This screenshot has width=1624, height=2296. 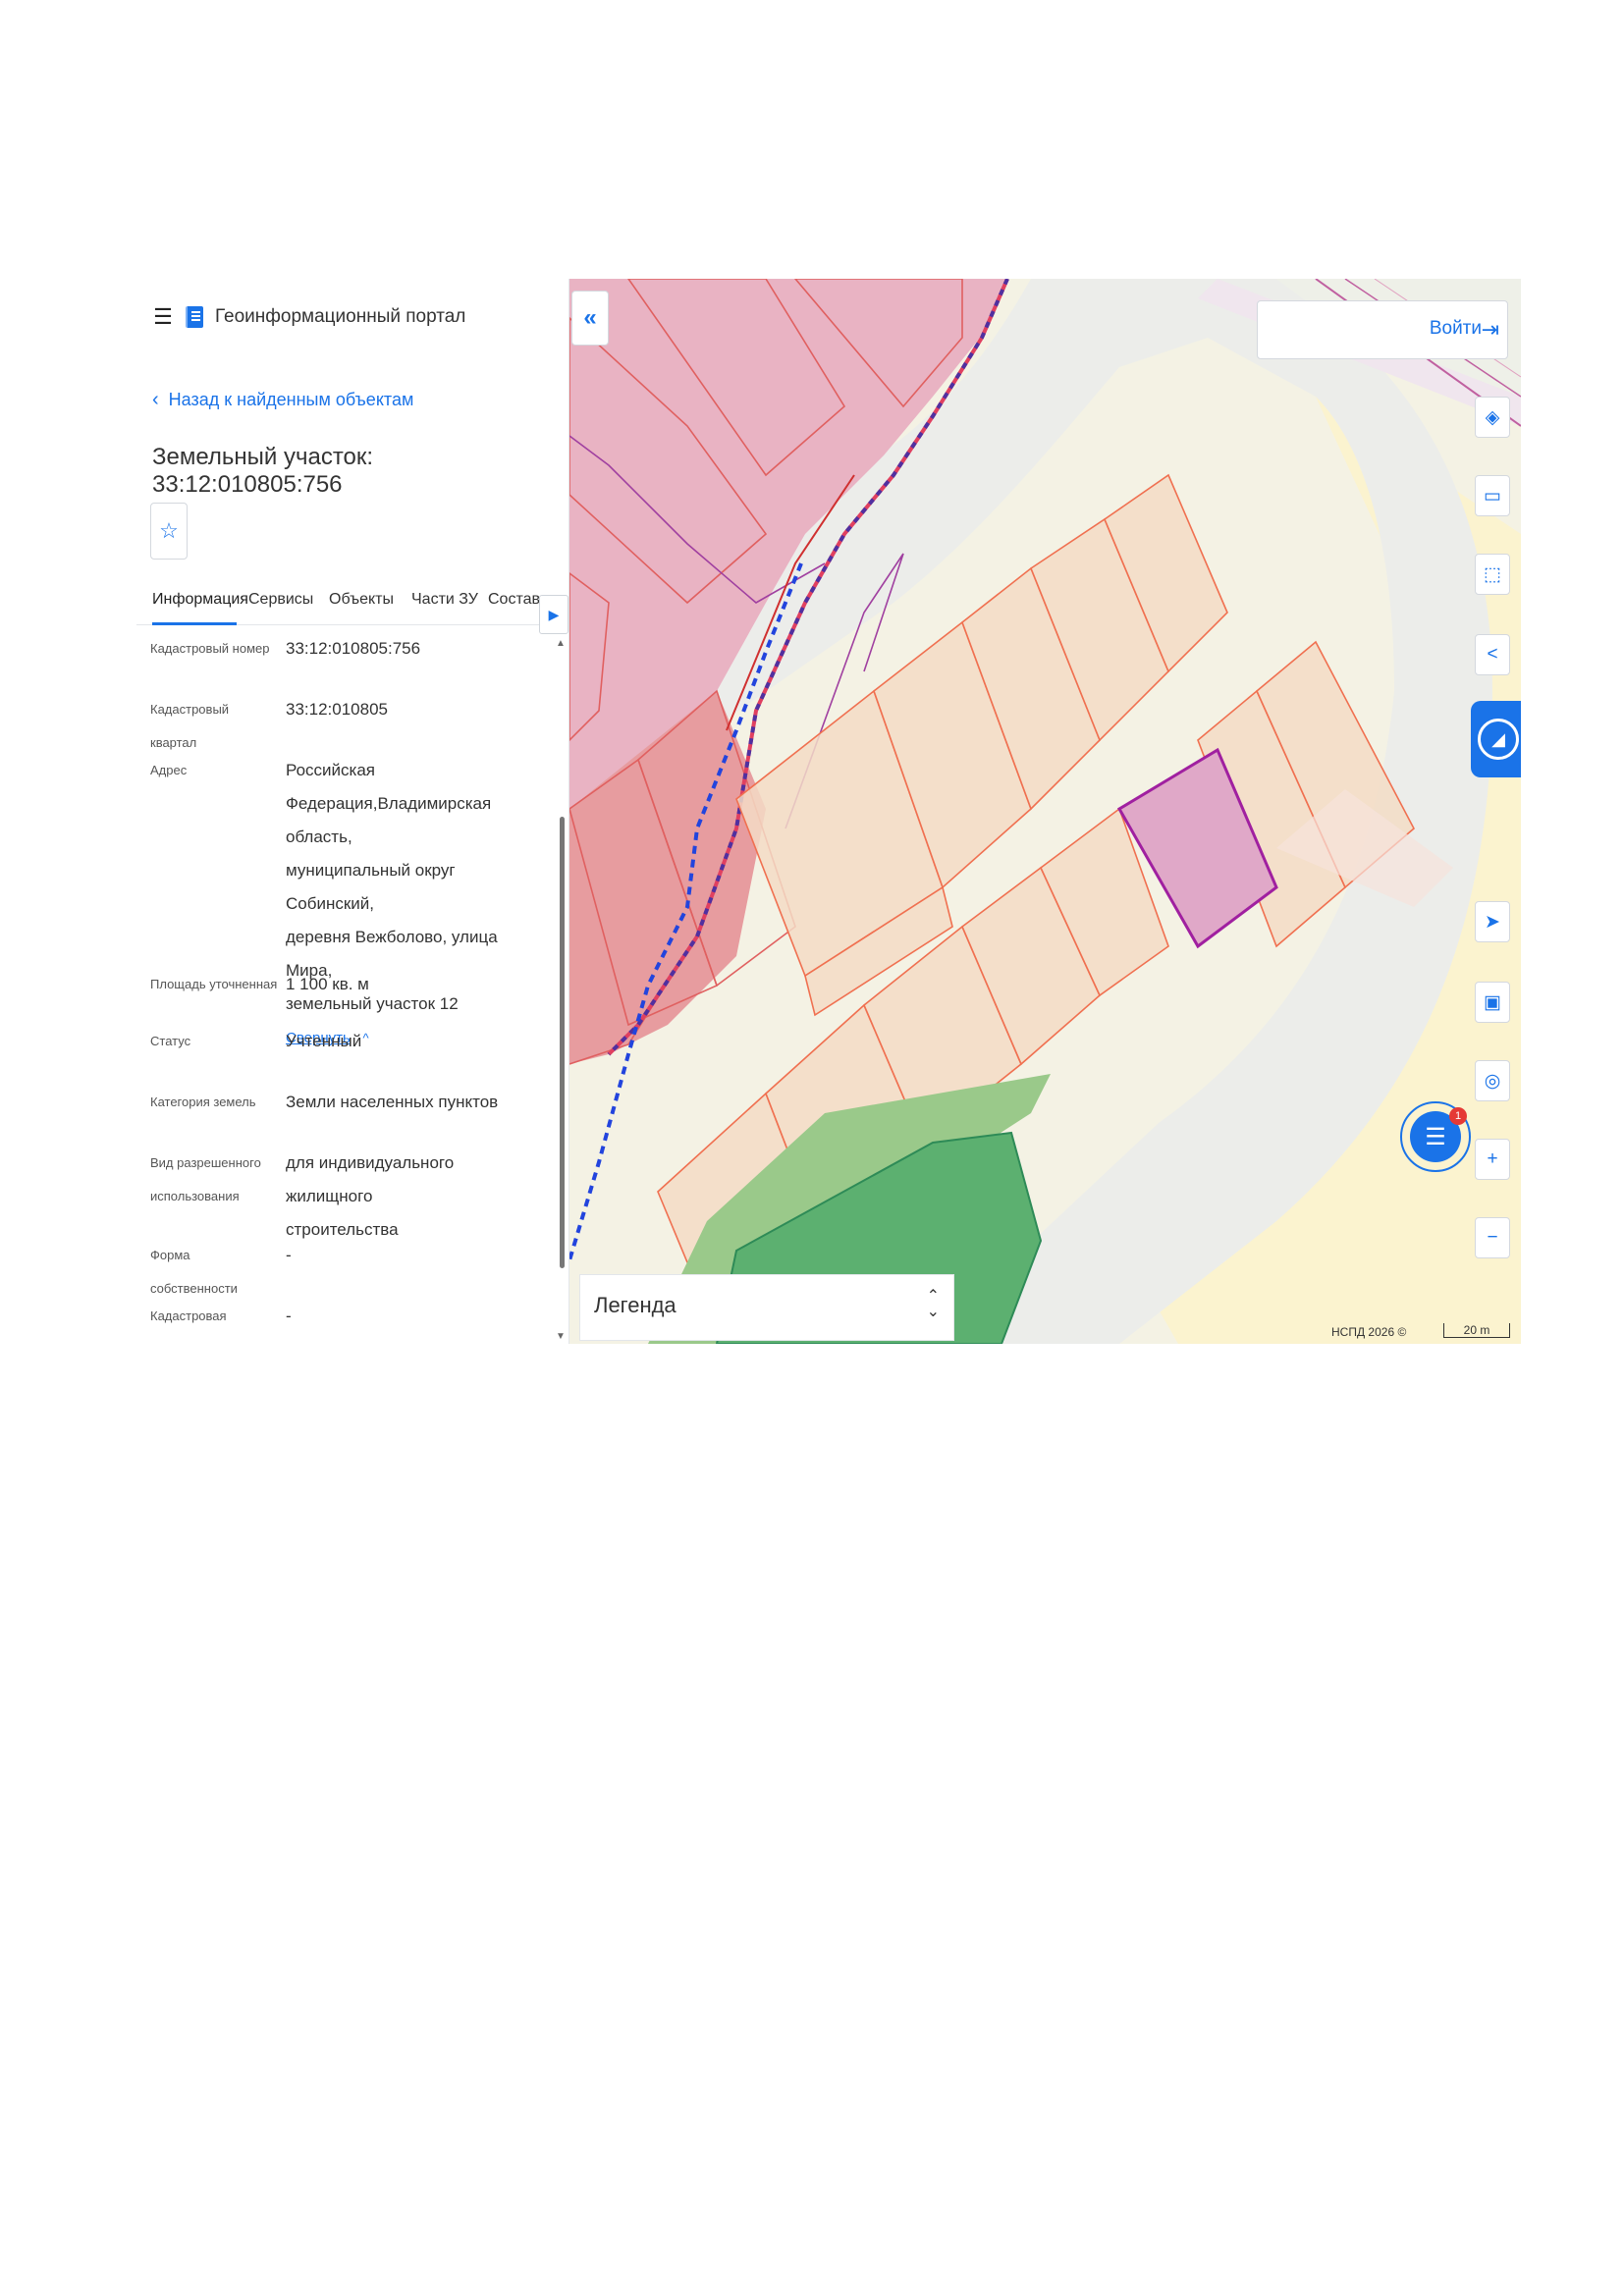 I want to click on chevron-right-icon: ▶, so click(x=554, y=614).